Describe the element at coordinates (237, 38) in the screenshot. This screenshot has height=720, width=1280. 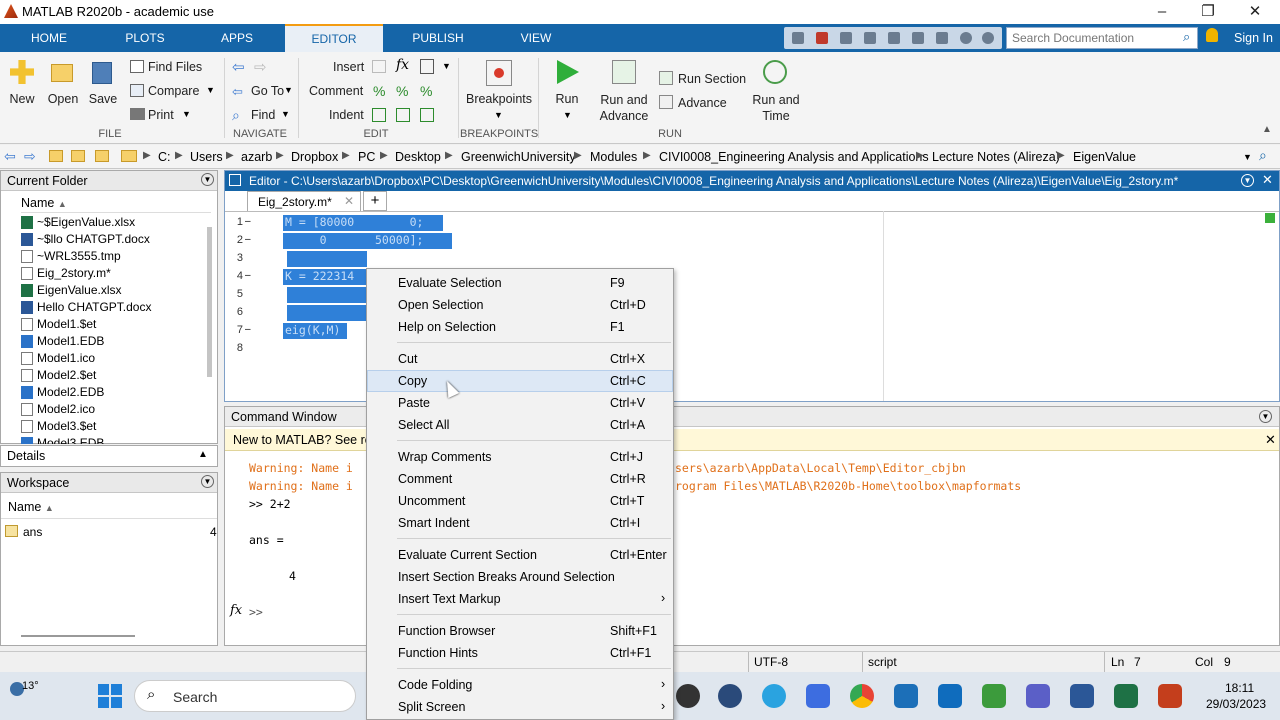
I see `tab-apps: APPS` at that location.